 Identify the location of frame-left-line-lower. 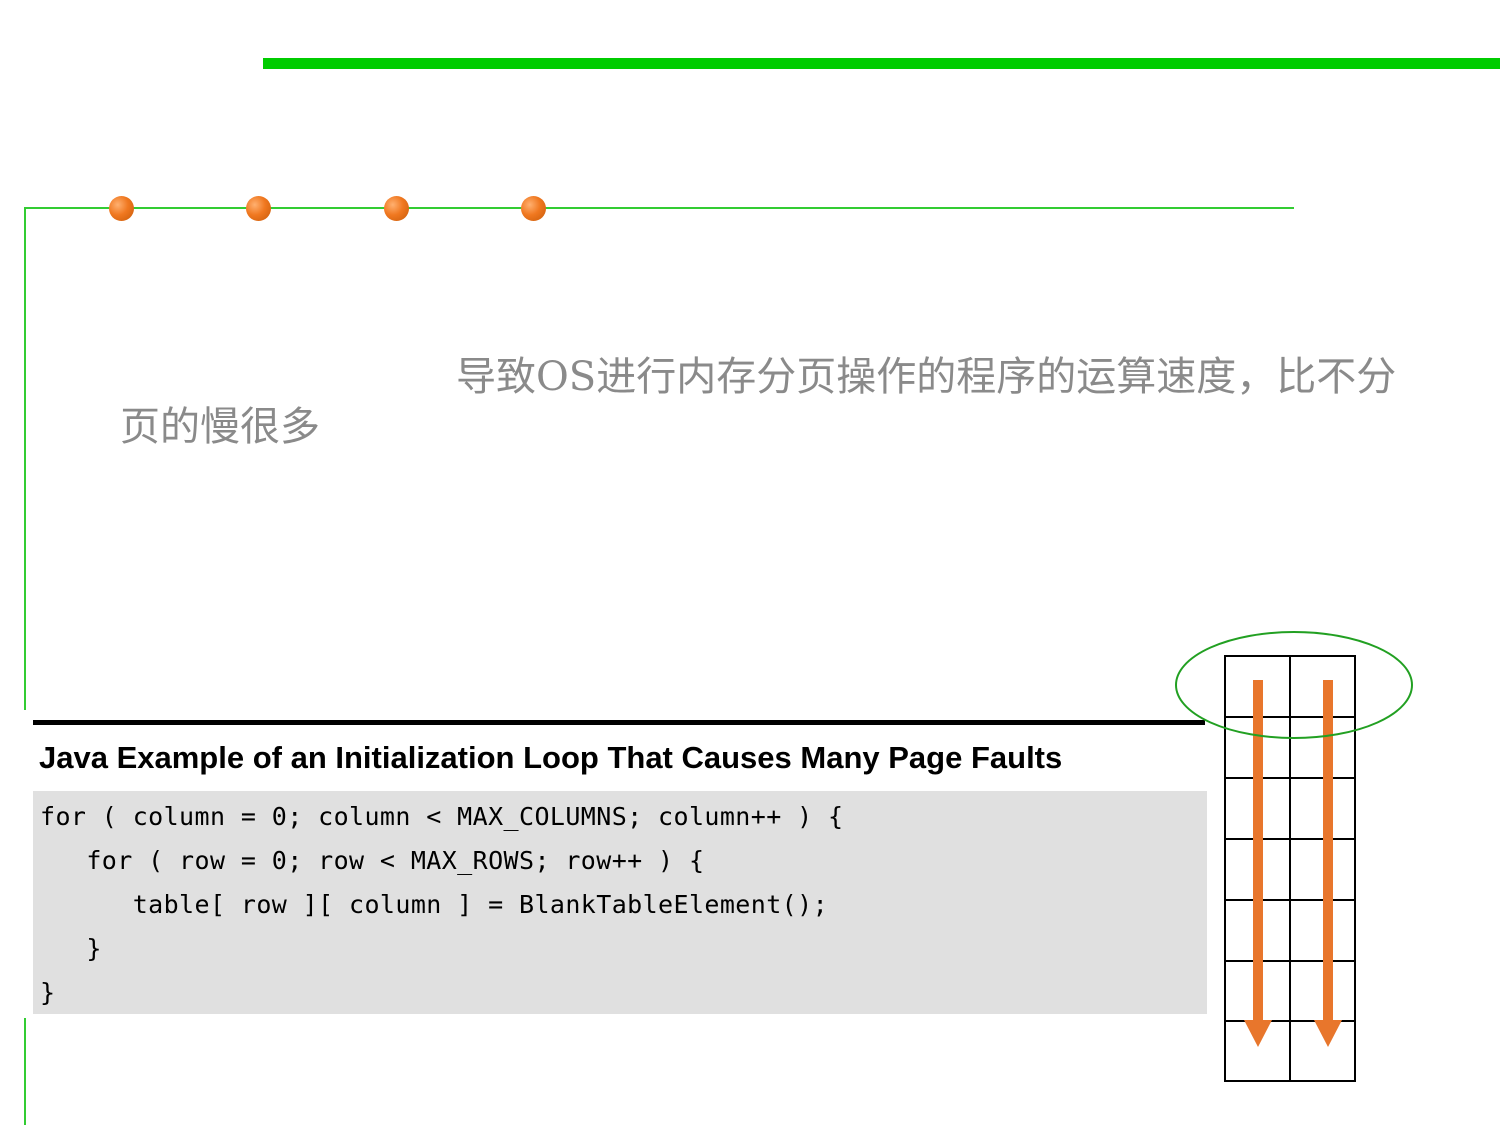
(25, 1071).